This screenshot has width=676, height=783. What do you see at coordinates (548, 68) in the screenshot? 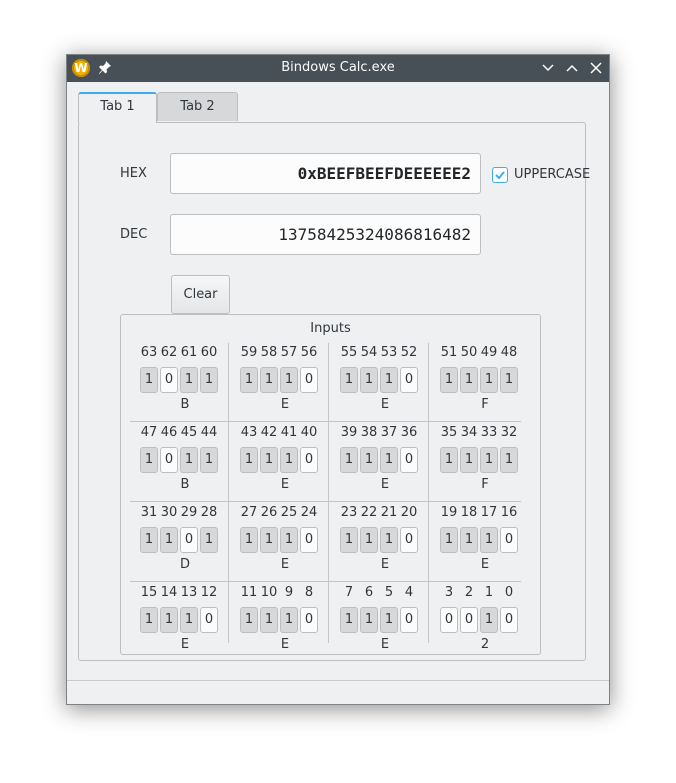
I see `minimize-icon` at bounding box center [548, 68].